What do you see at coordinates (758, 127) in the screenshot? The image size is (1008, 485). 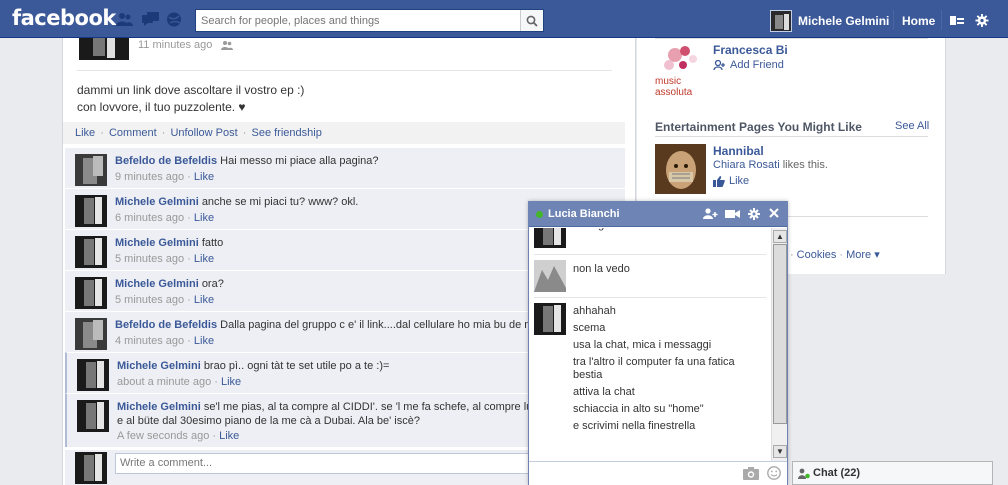 I see `pages-section-title: Entertainment Pages You Might Like` at bounding box center [758, 127].